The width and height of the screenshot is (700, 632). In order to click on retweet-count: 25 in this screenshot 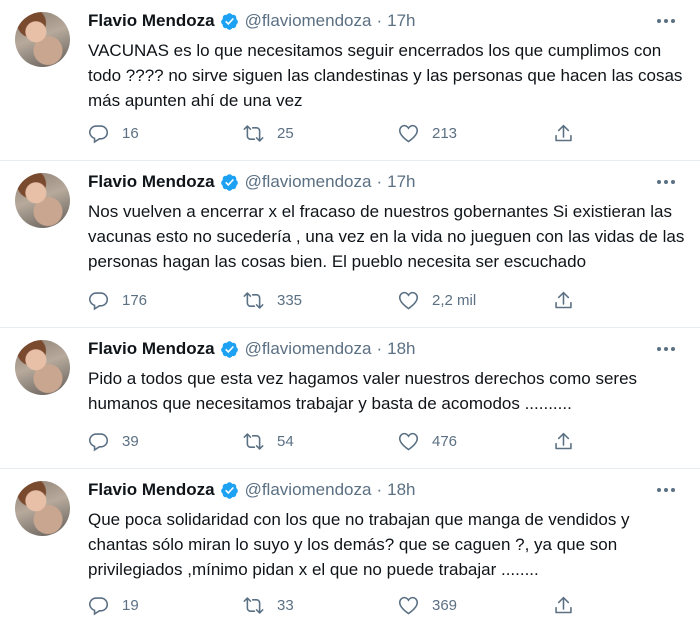, I will do `click(285, 133)`.